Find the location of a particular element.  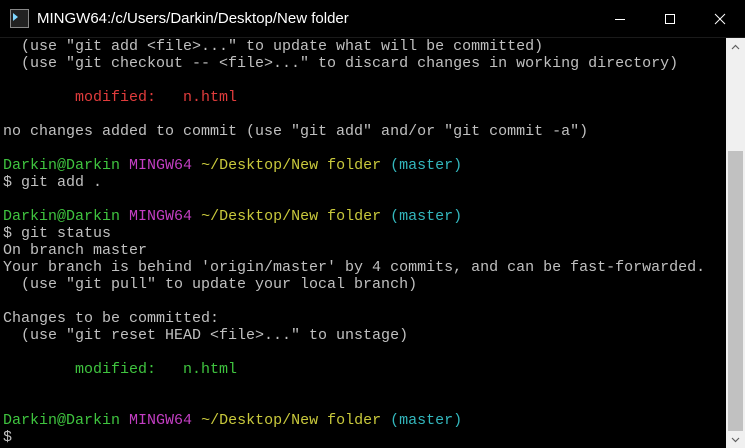

scroll-up-button is located at coordinates (735, 46).